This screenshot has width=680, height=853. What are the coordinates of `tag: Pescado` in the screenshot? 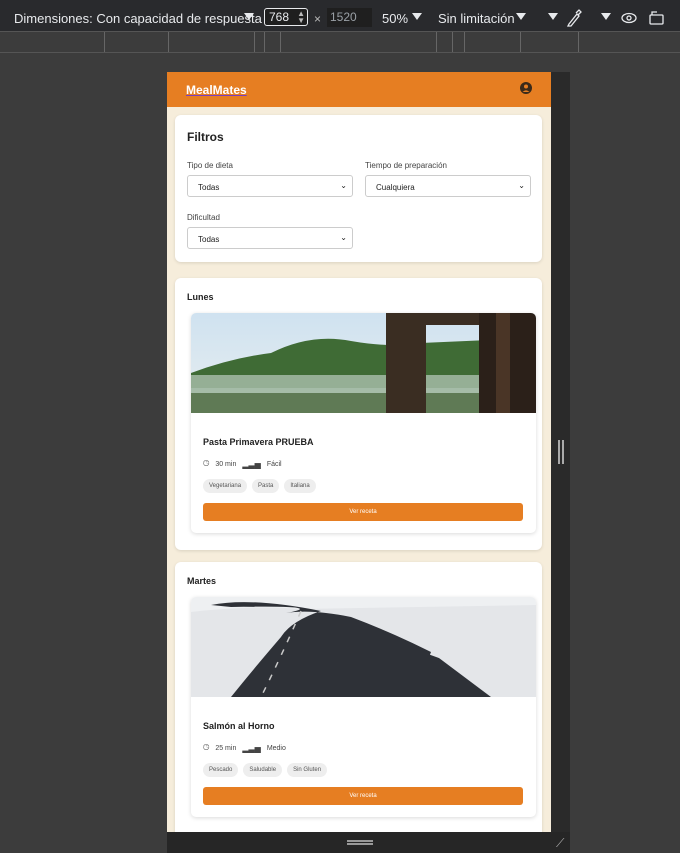 It's located at (221, 770).